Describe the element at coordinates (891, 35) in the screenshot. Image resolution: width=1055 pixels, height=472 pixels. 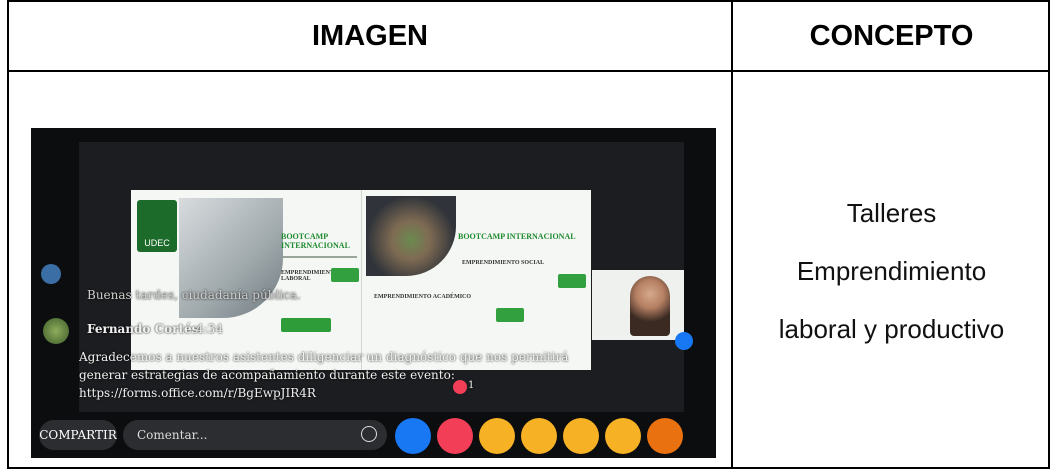
I see `header-concepto: CONCEPTO` at that location.